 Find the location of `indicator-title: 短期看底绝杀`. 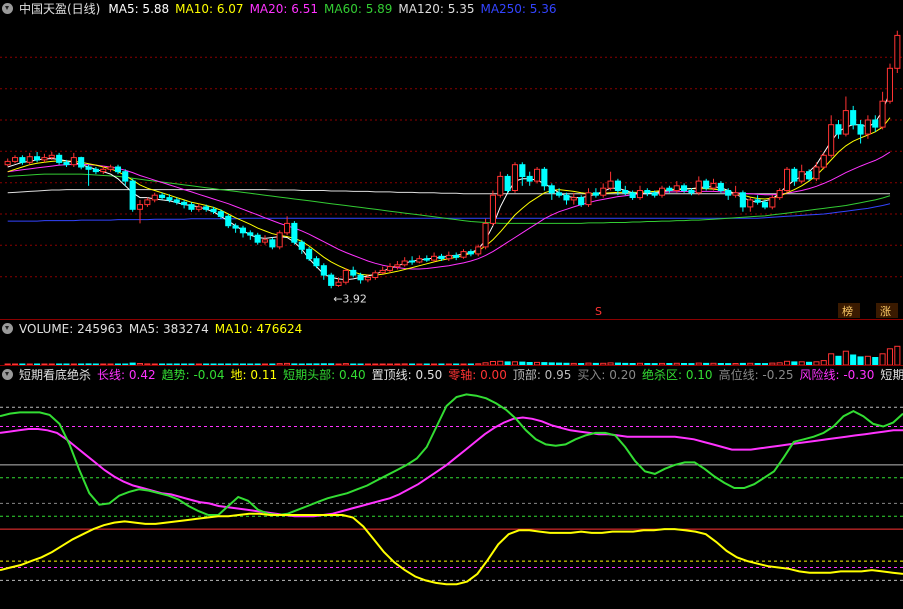

indicator-title: 短期看底绝杀 is located at coordinates (55, 375).